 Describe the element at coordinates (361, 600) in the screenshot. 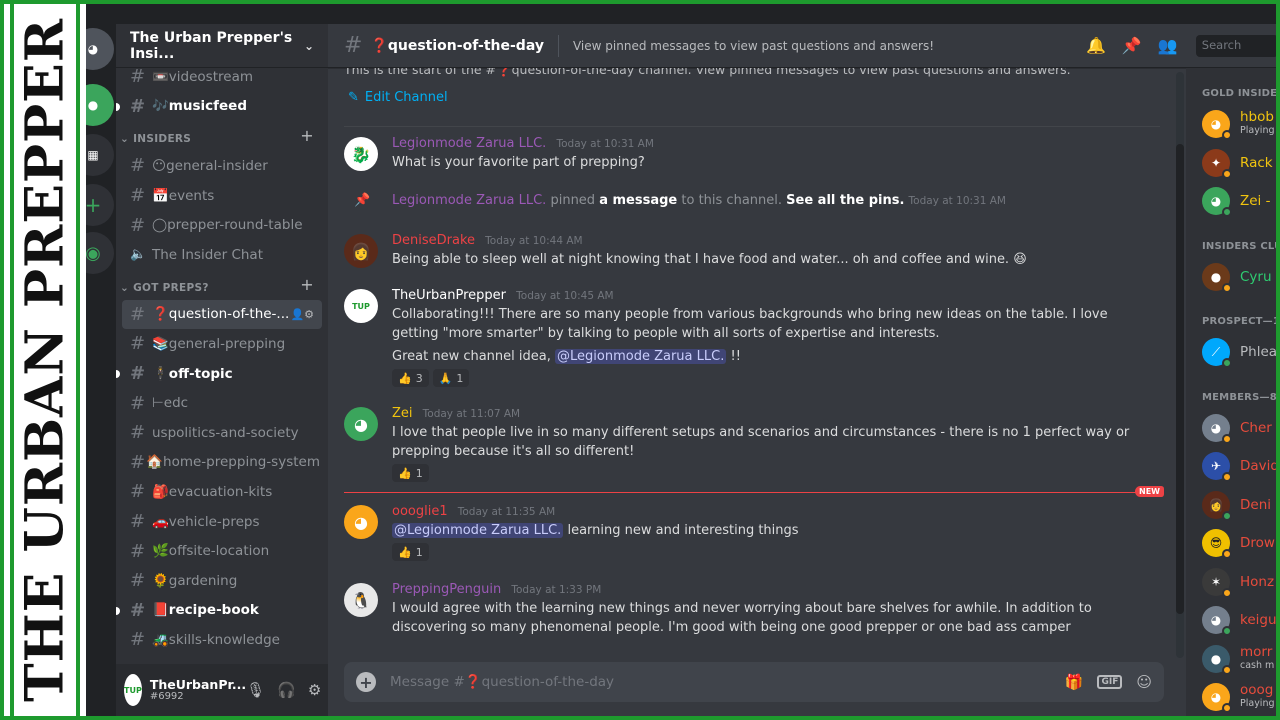

I see `avatar: 🐧` at that location.